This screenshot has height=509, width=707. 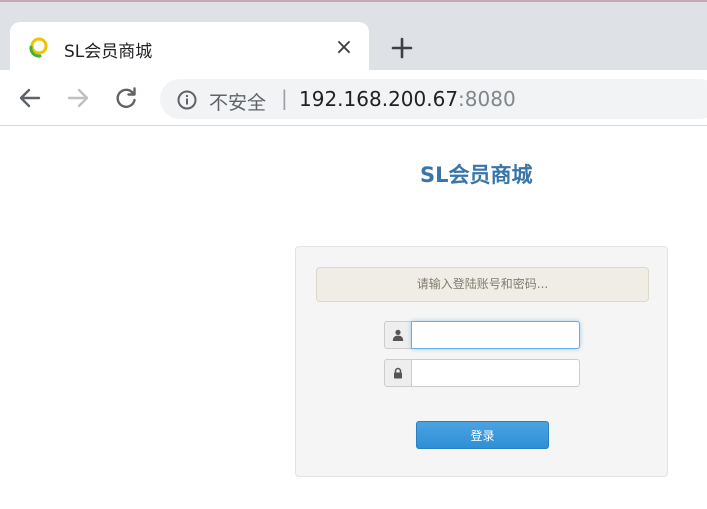 What do you see at coordinates (402, 48) in the screenshot?
I see `plus-icon` at bounding box center [402, 48].